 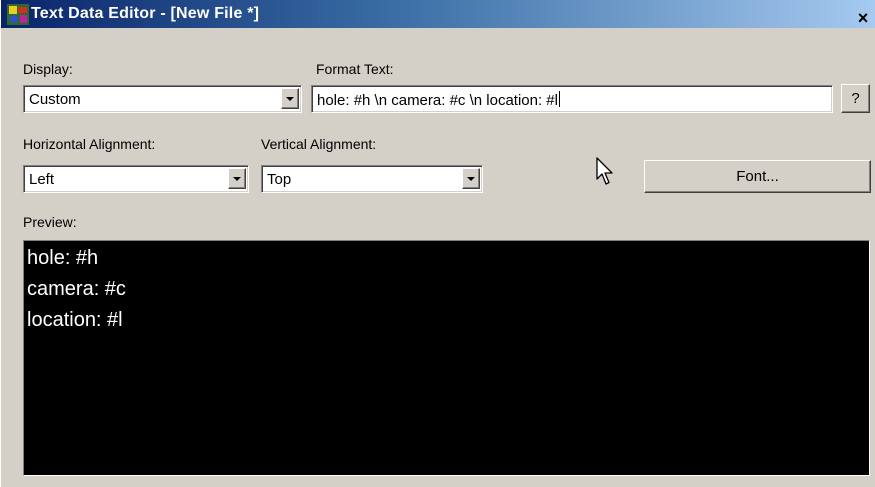 What do you see at coordinates (145, 13) in the screenshot?
I see `window-title: Text Data Editor - [New File *]` at bounding box center [145, 13].